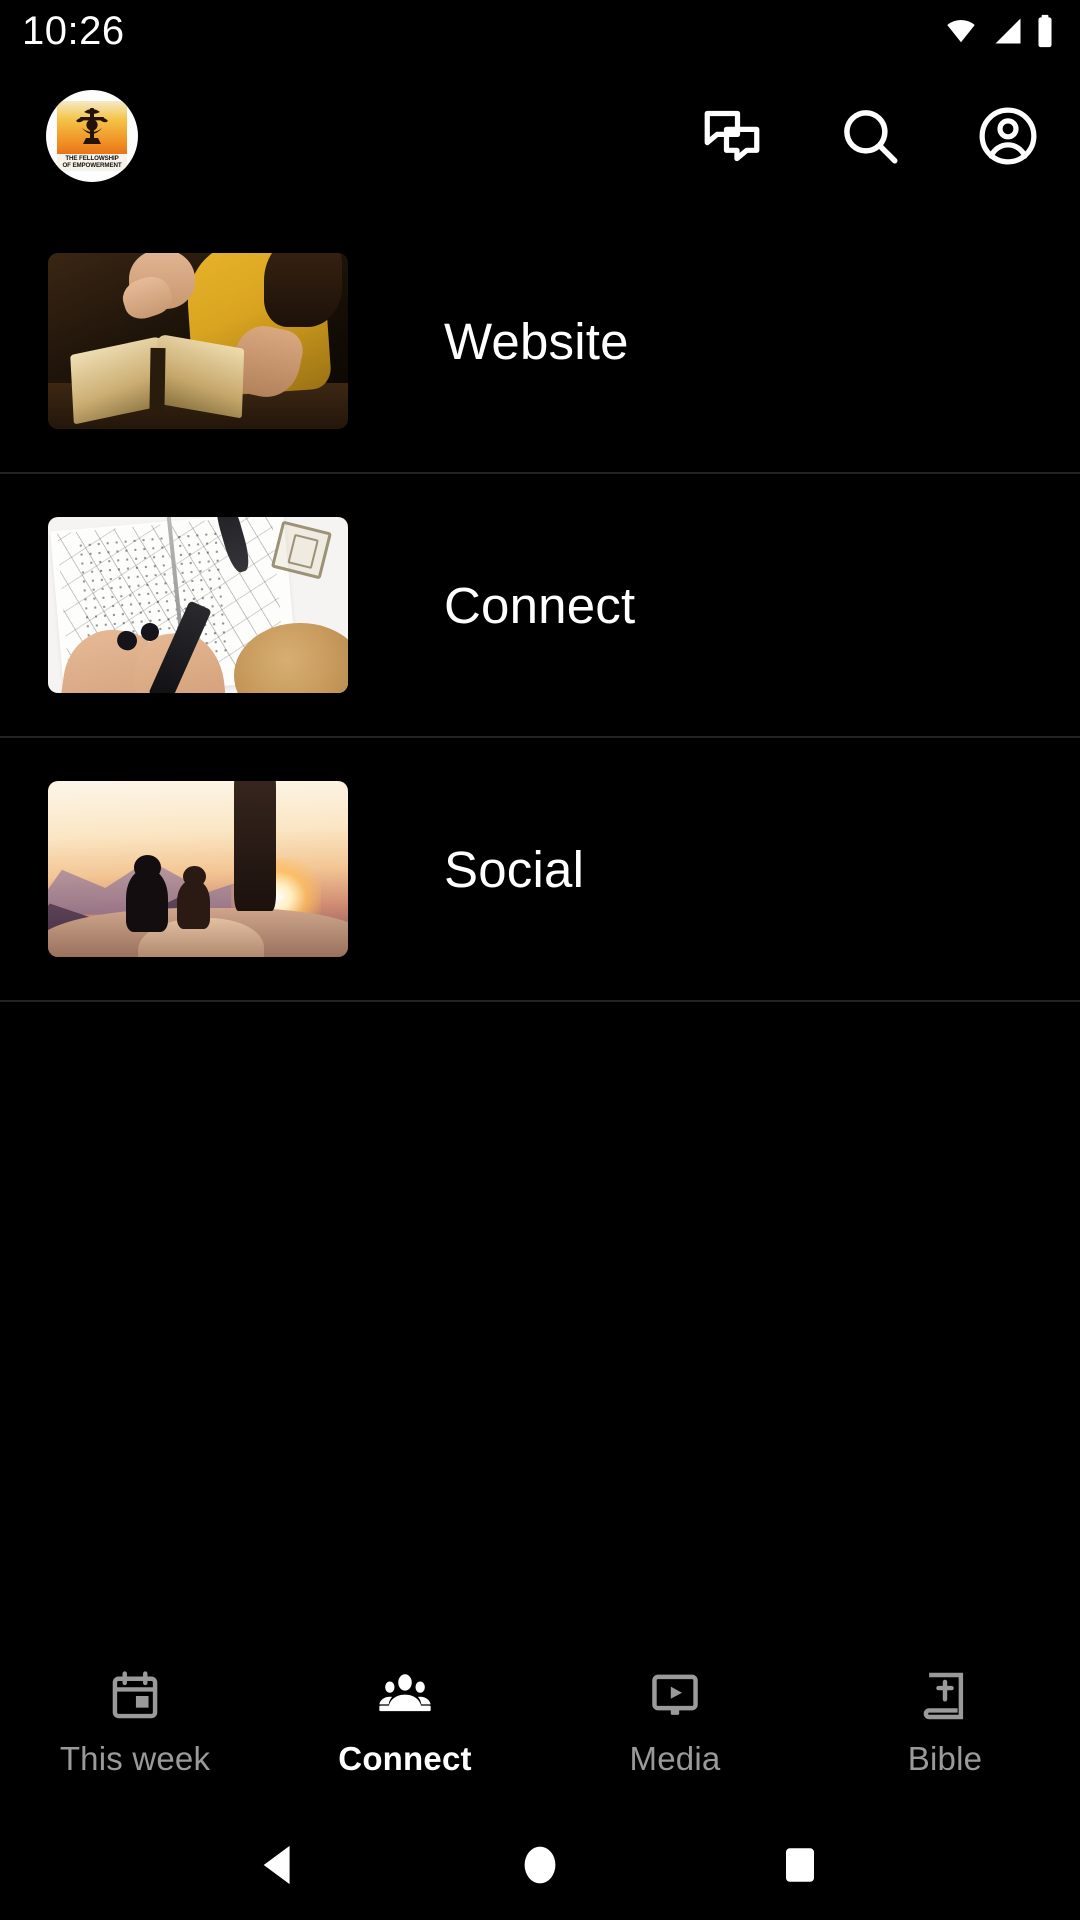 The height and width of the screenshot is (1920, 1080). I want to click on nav-label: This week, so click(135, 1758).